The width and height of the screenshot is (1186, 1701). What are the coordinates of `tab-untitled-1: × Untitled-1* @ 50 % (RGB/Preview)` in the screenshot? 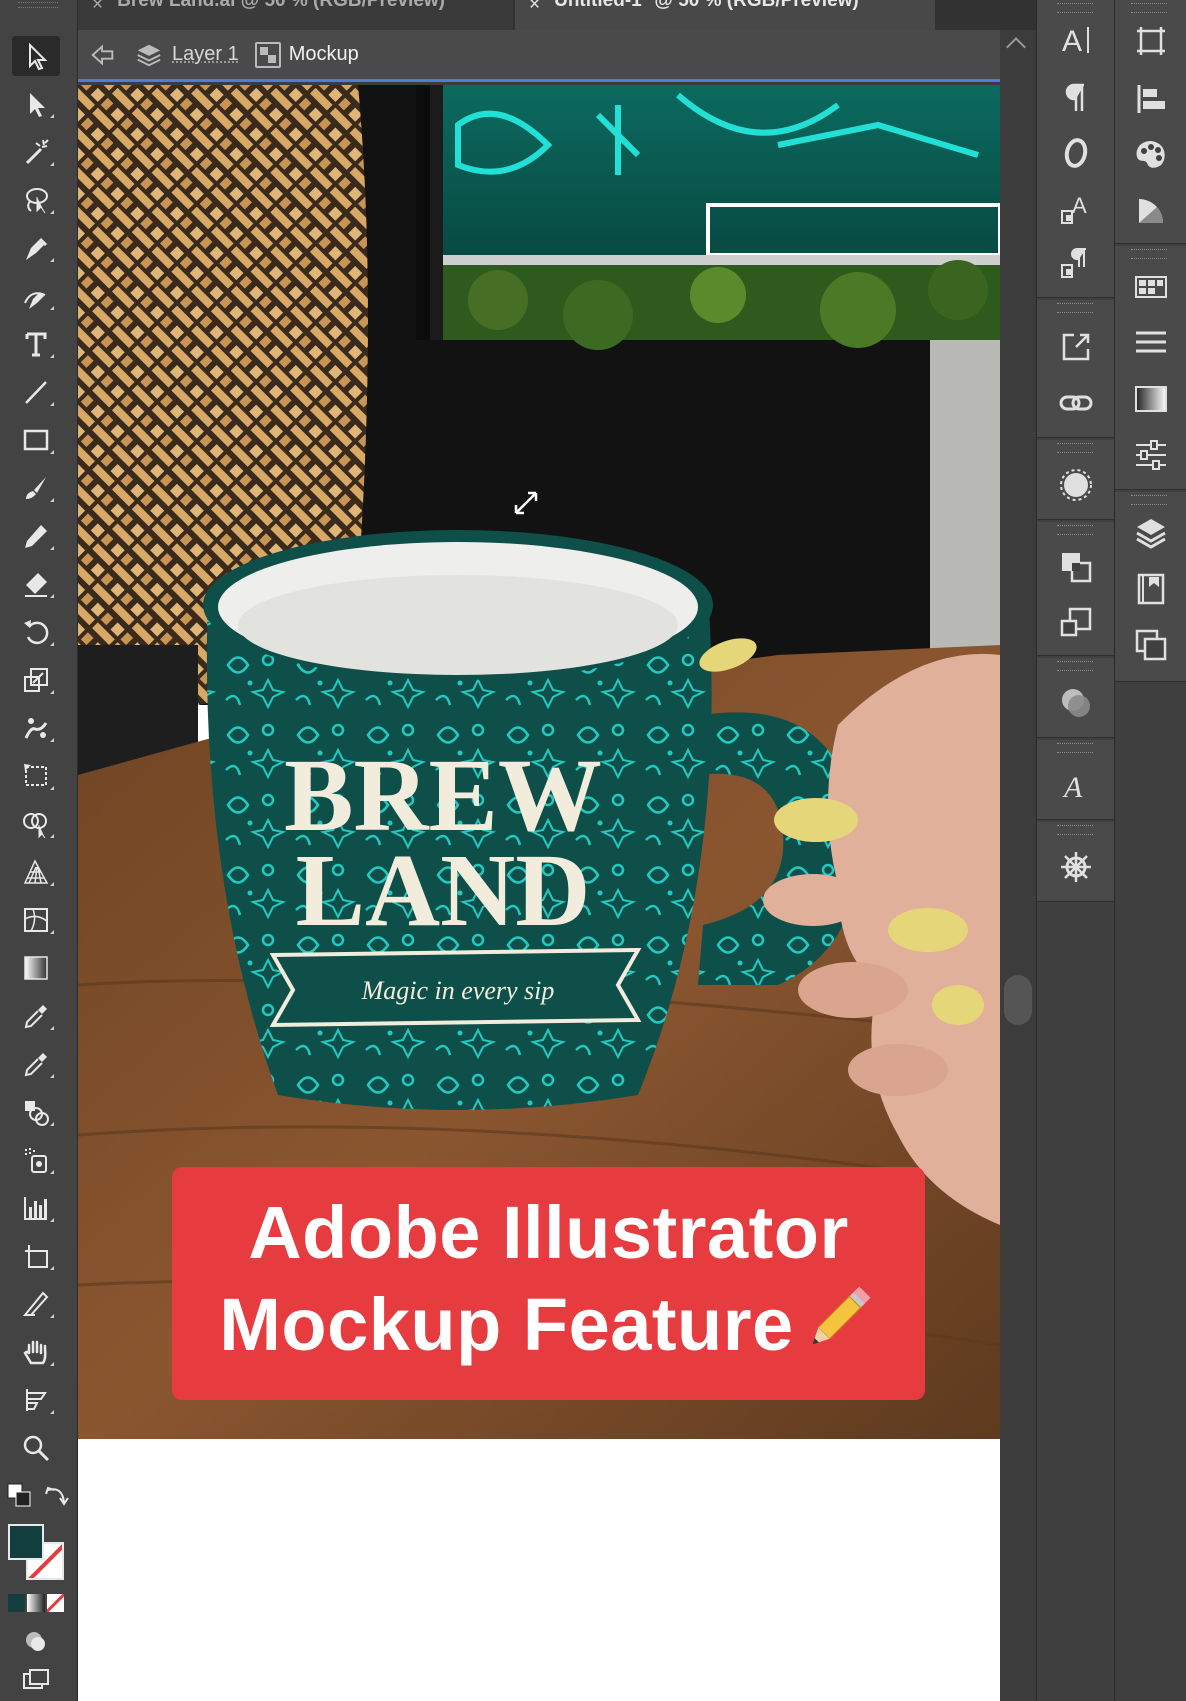 It's located at (725, 15).